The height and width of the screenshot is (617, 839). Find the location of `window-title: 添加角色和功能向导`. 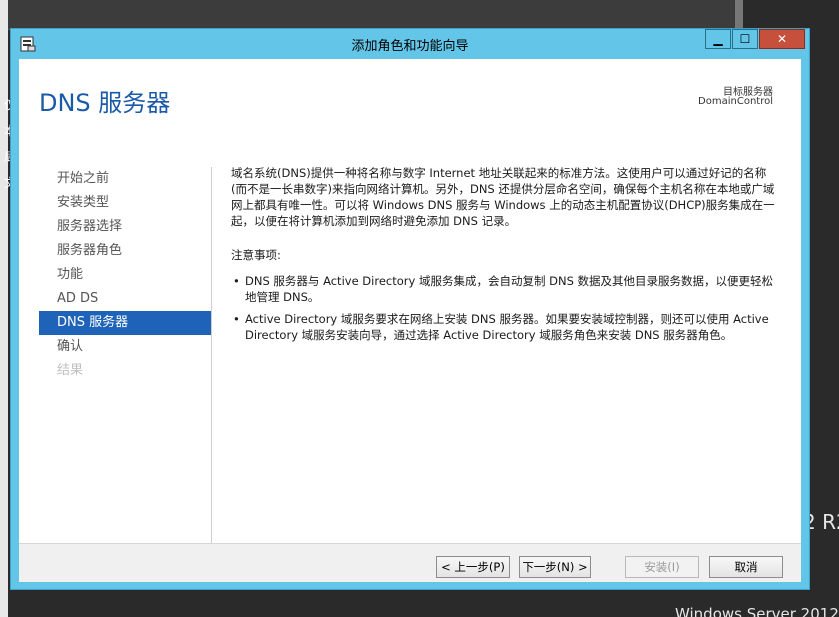

window-title: 添加角色和功能向导 is located at coordinates (410, 46).